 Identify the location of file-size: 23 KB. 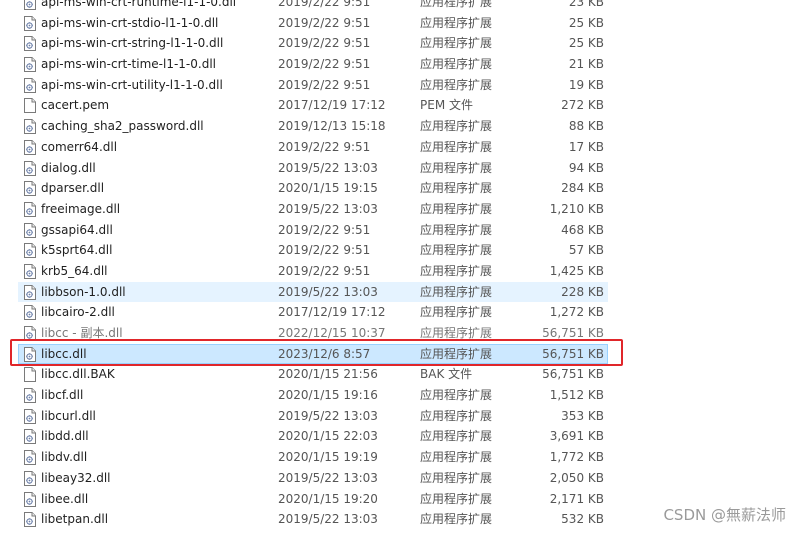
(586, 4).